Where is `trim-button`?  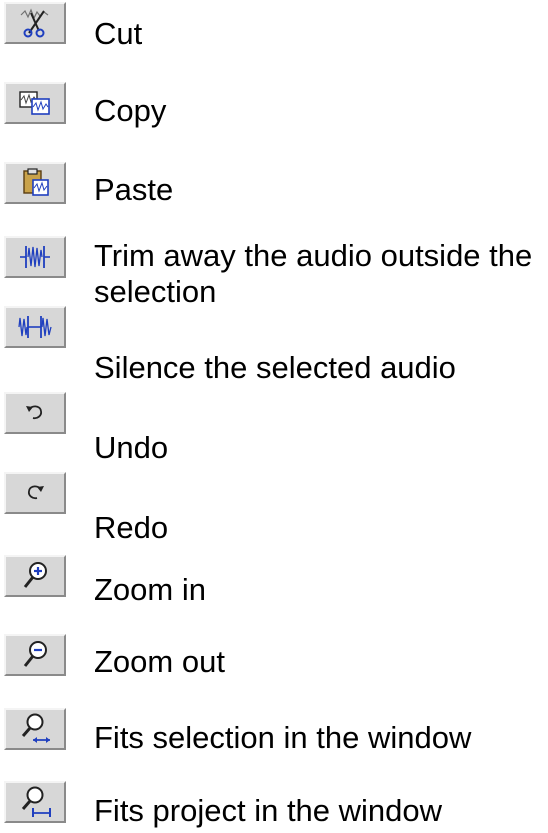 trim-button is located at coordinates (35, 257).